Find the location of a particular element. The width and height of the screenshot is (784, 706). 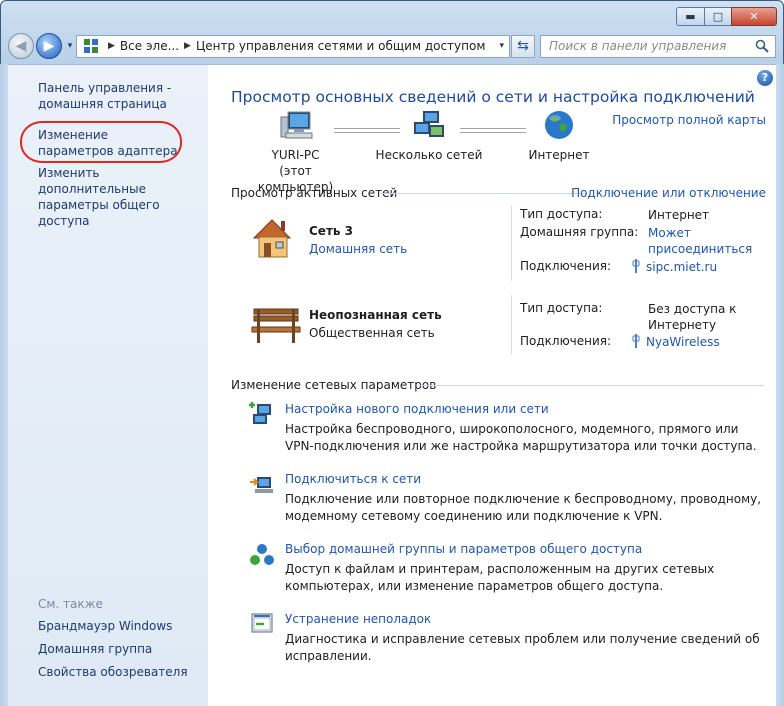

search-box is located at coordinates (658, 46).